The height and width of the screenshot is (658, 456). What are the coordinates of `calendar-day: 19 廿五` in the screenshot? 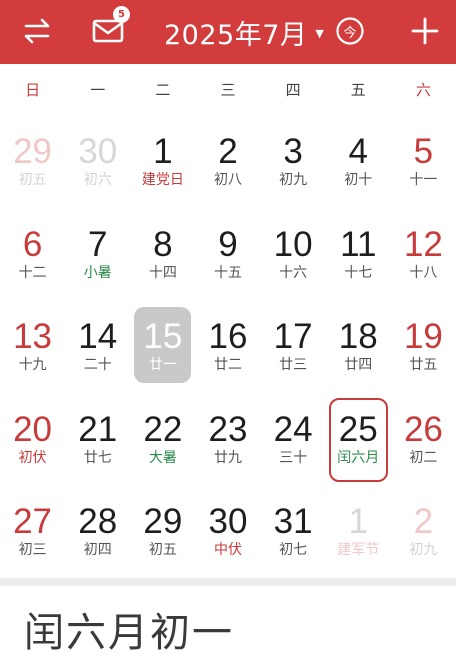 It's located at (423, 347).